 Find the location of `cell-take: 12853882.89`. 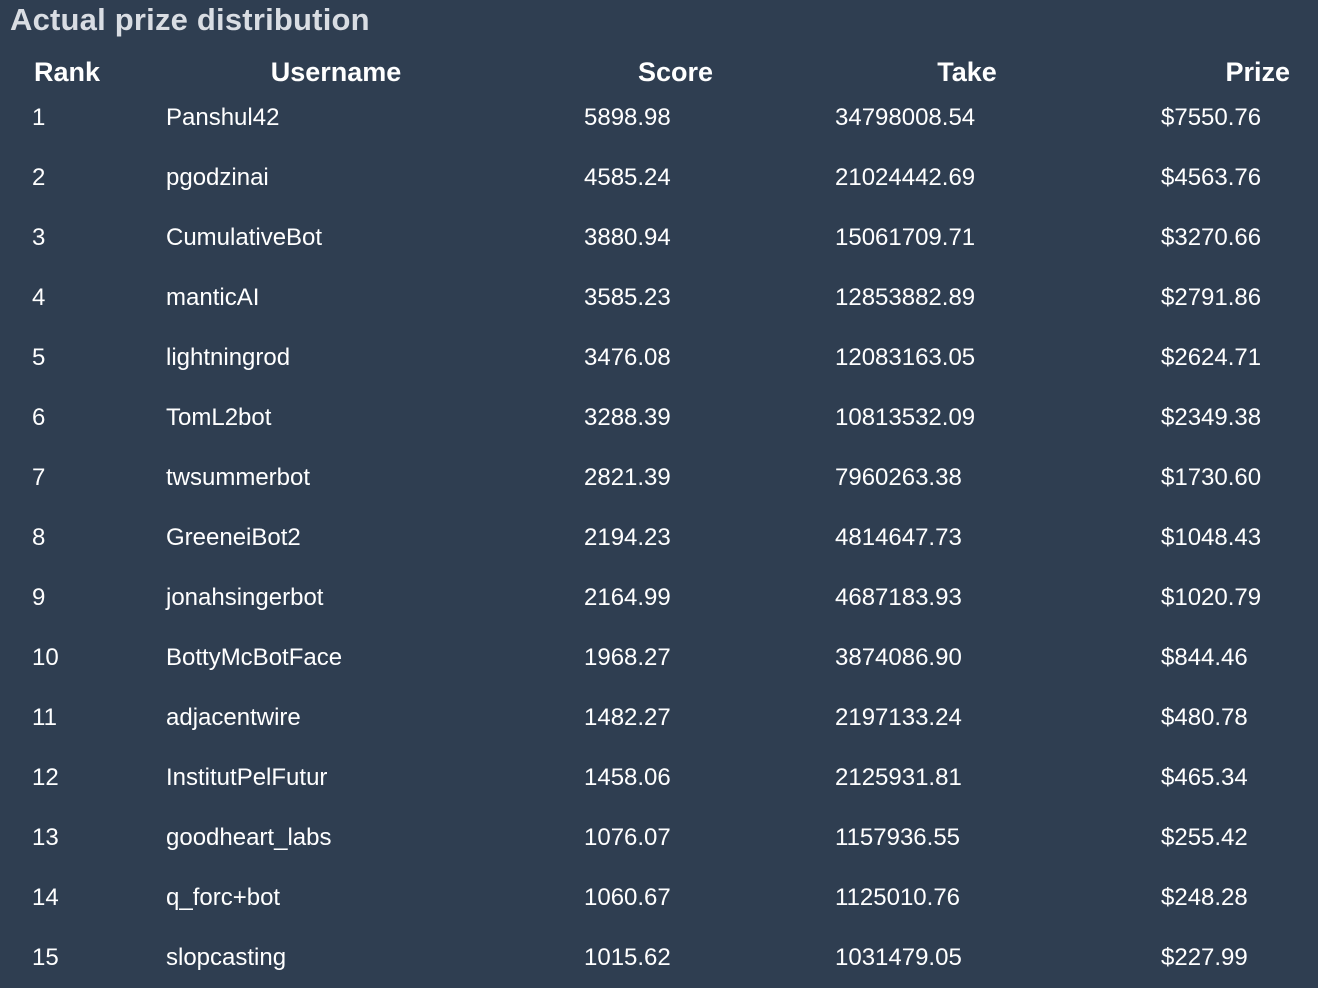

cell-take: 12853882.89 is located at coordinates (905, 297).